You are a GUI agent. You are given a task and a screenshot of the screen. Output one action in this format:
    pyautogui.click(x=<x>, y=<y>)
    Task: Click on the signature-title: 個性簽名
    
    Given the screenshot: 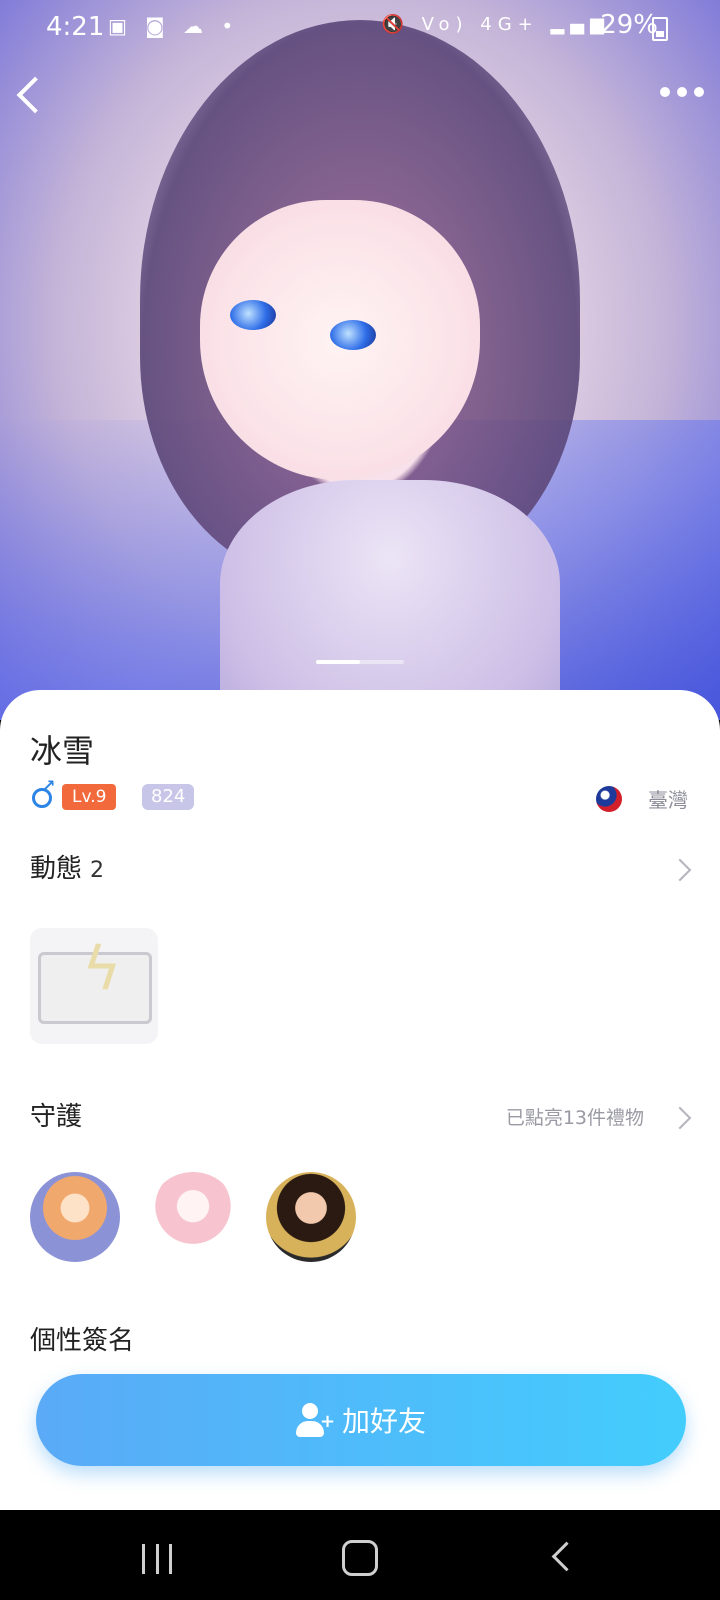 What is the action you would take?
    pyautogui.click(x=82, y=1341)
    